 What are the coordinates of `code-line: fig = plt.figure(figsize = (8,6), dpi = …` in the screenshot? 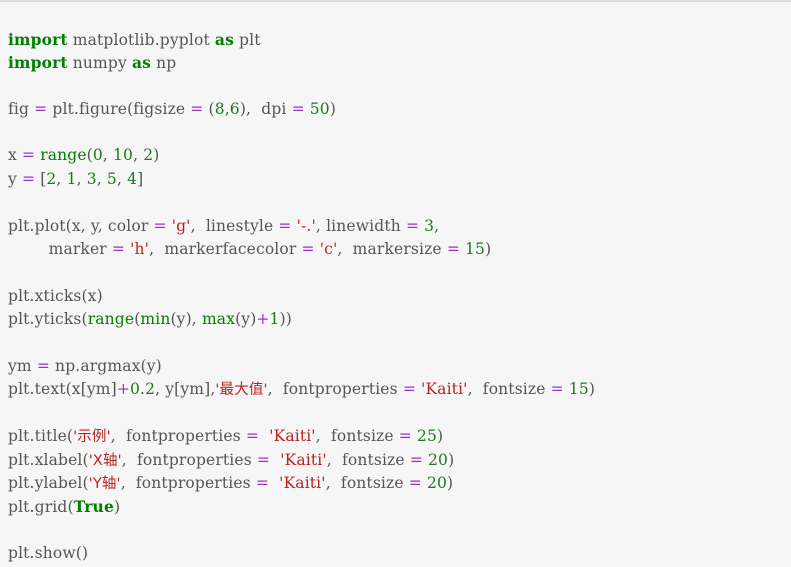 It's located at (399, 109).